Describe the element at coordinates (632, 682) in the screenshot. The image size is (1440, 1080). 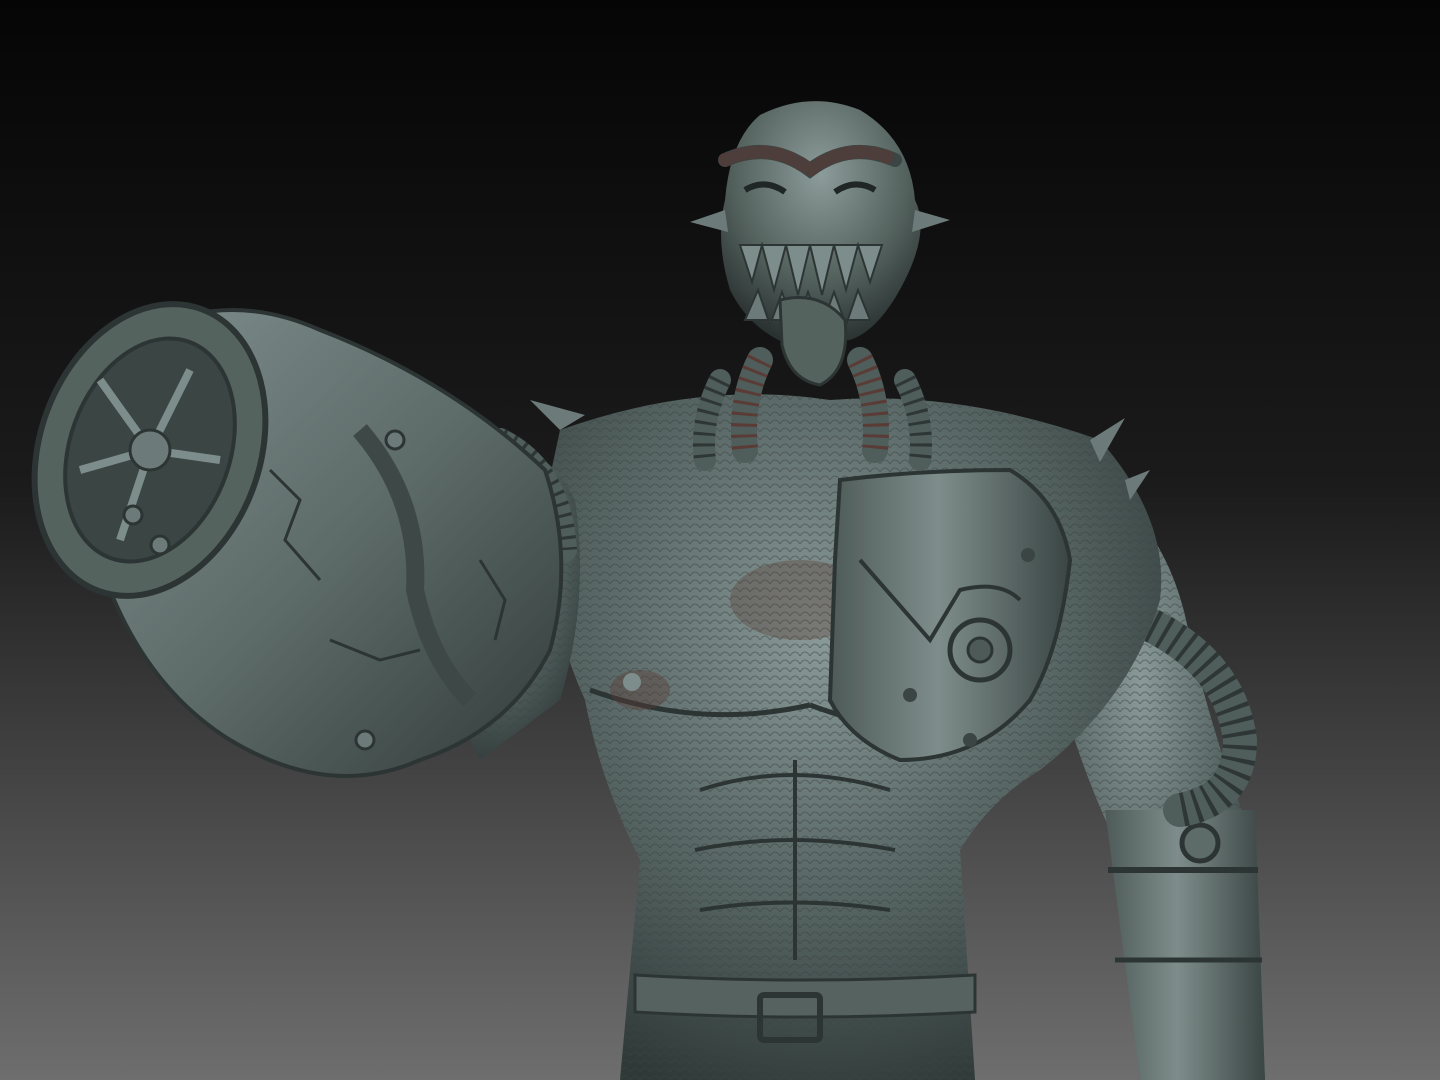
I see `nipple` at that location.